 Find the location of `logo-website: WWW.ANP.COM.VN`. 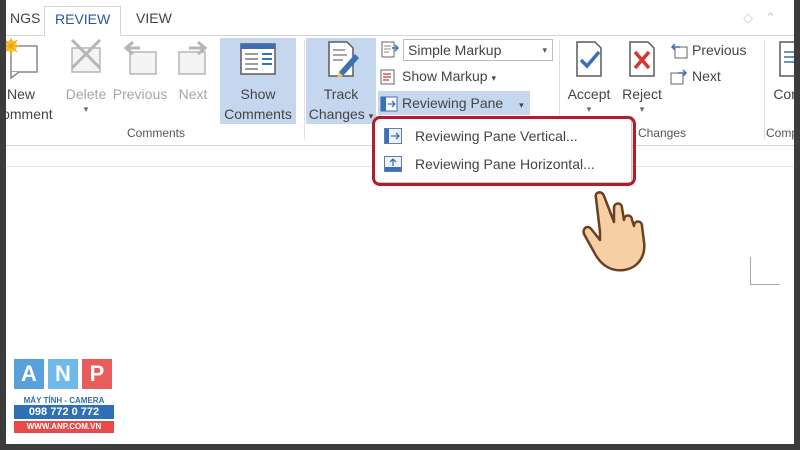

logo-website: WWW.ANP.COM.VN is located at coordinates (64, 427).